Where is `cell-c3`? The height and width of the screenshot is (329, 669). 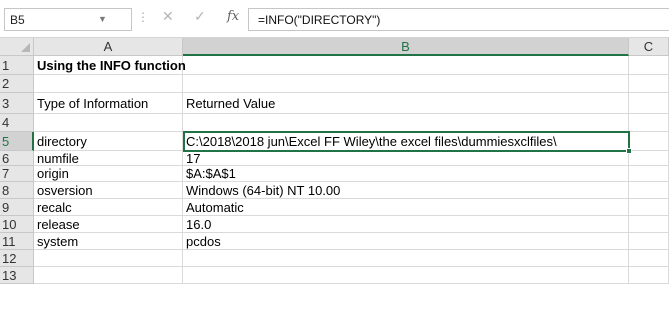
cell-c3 is located at coordinates (649, 103).